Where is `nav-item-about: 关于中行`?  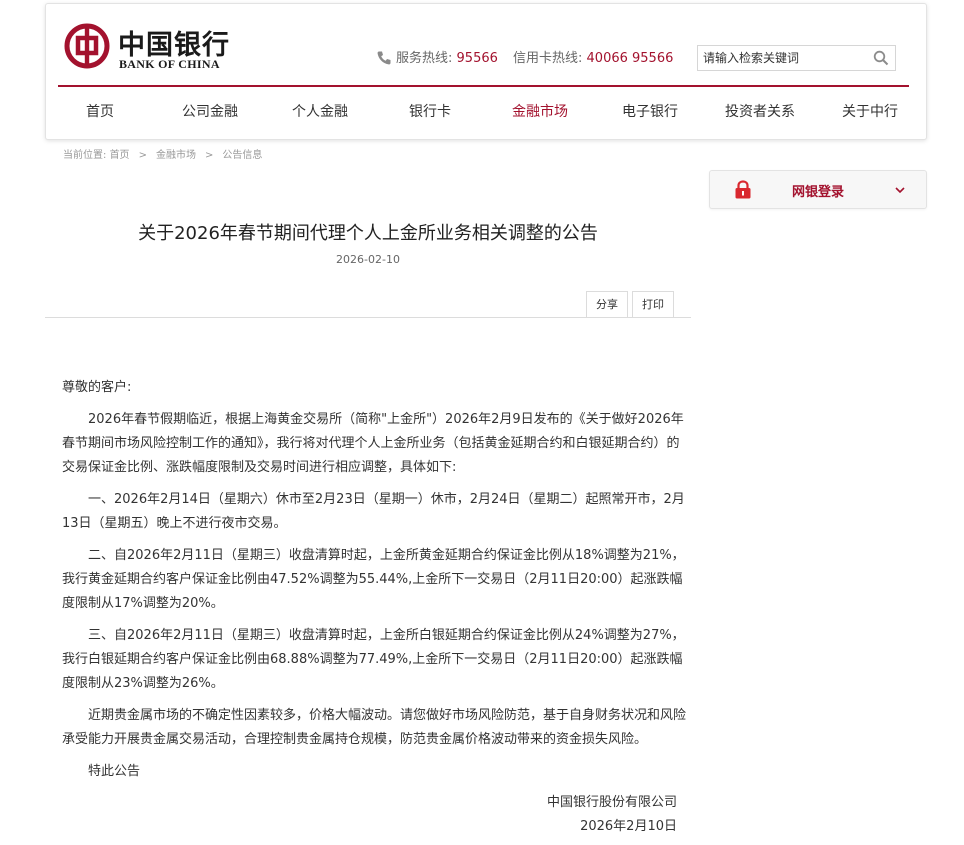 nav-item-about: 关于中行 is located at coordinates (870, 112).